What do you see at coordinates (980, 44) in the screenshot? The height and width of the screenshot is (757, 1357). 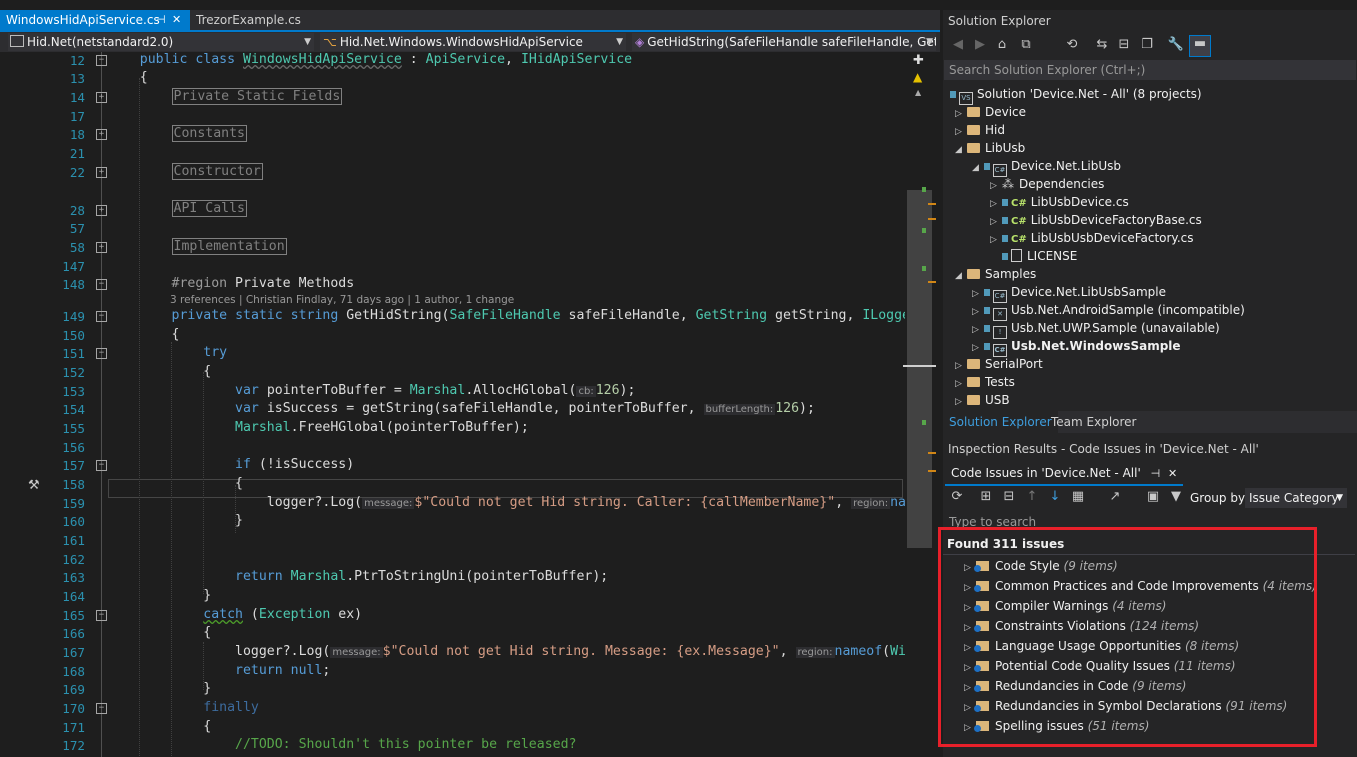 I see `forward-icon: ▶` at bounding box center [980, 44].